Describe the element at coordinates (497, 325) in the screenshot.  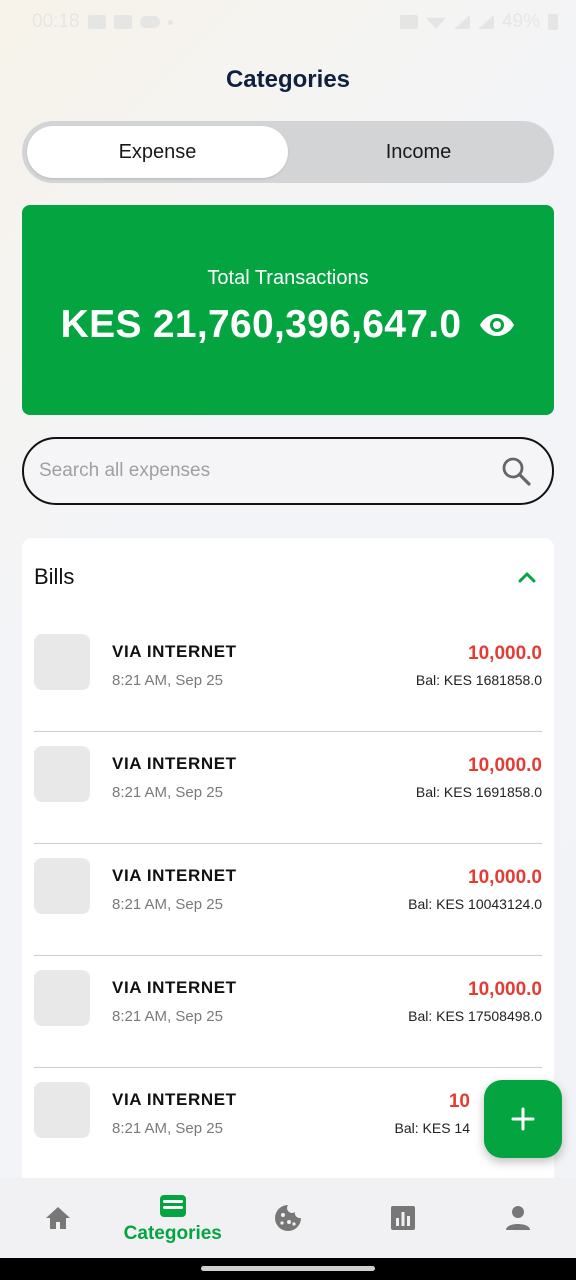
I see `eye-icon` at that location.